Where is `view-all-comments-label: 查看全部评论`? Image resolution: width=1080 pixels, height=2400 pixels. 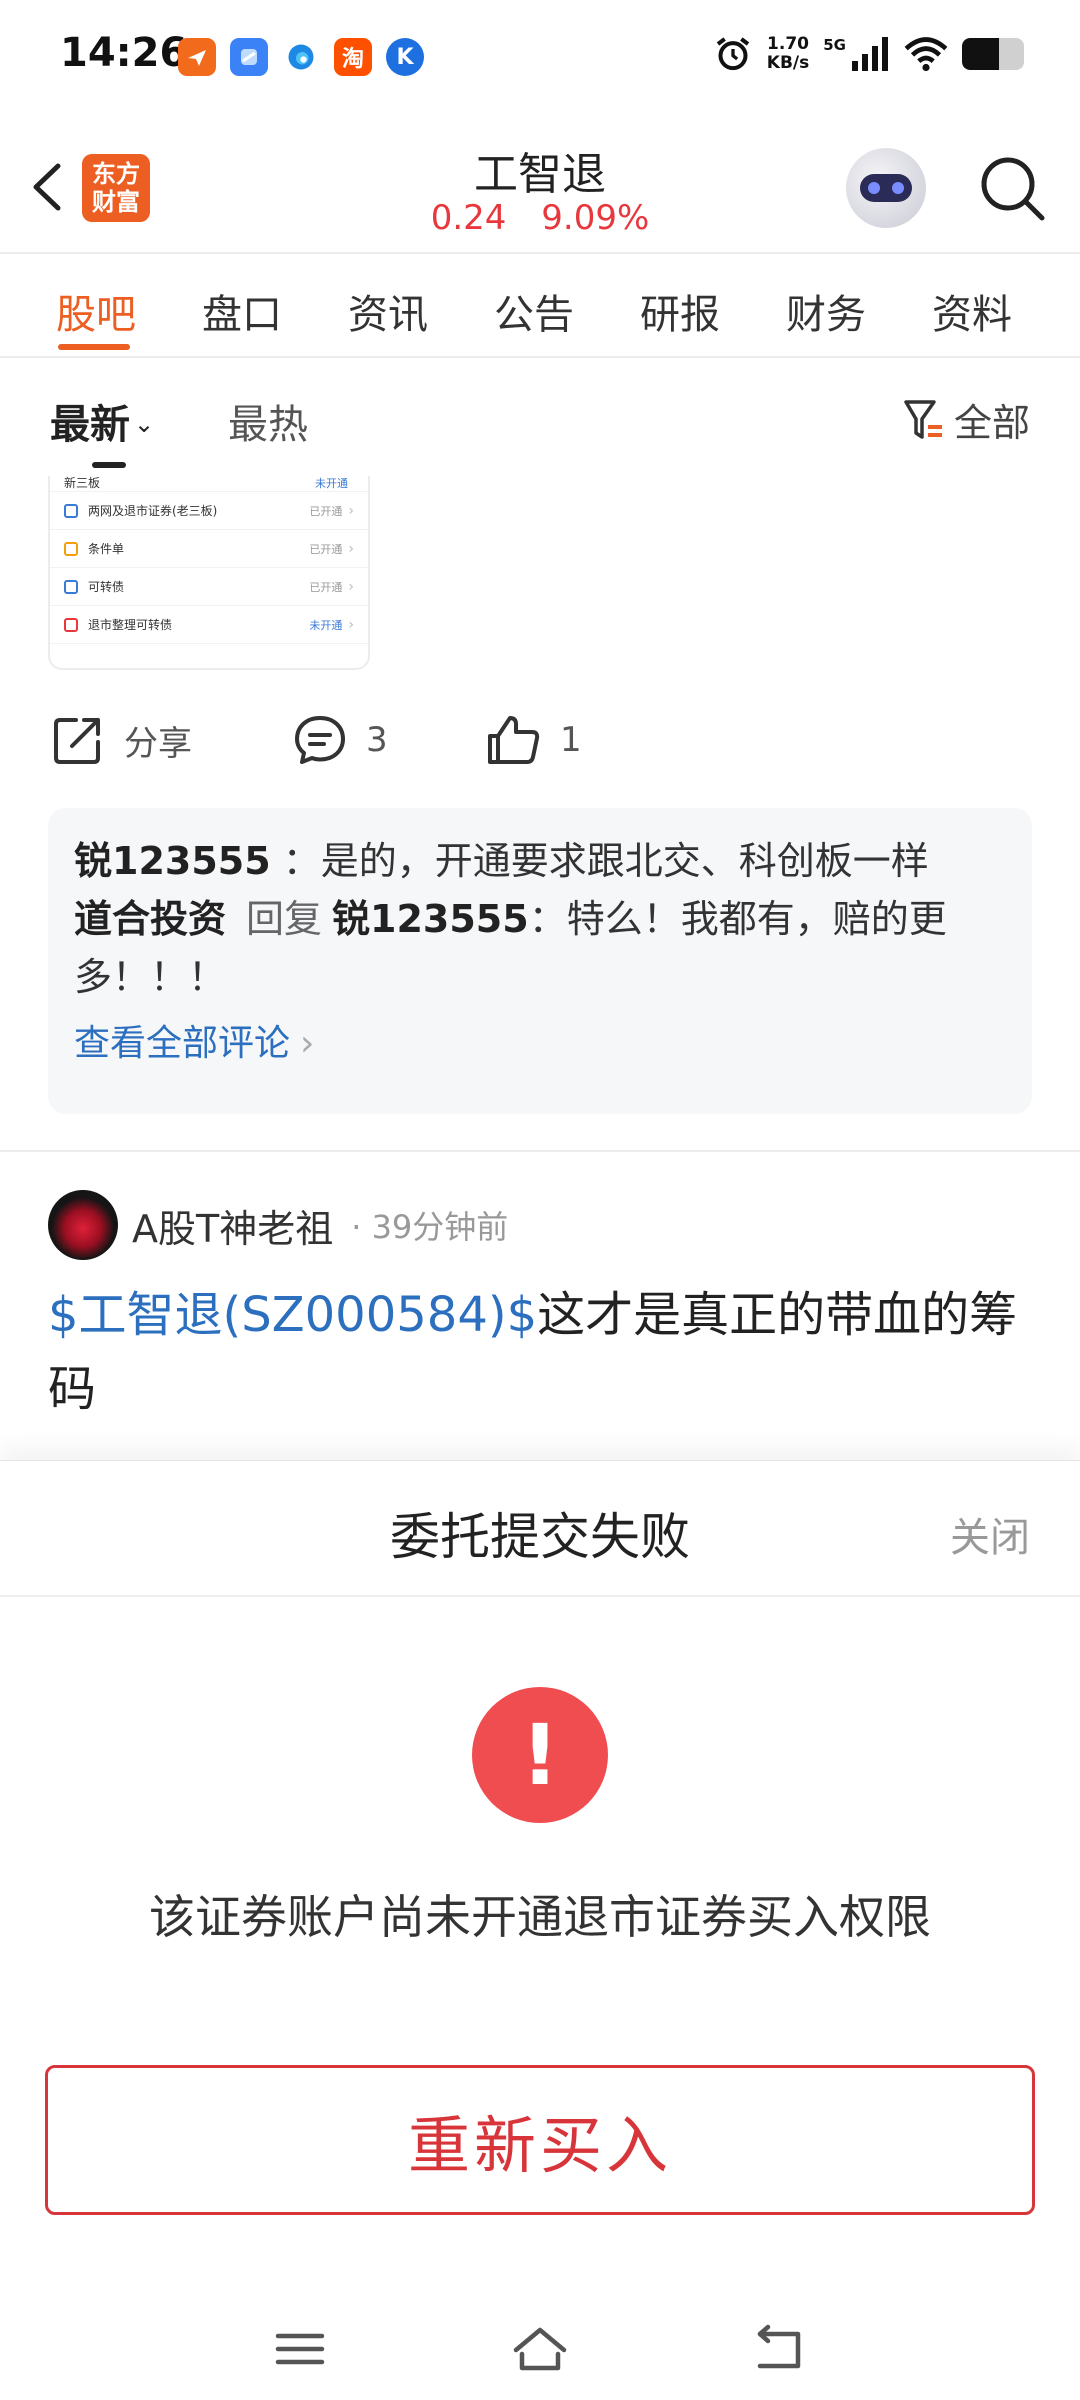 view-all-comments-label: 查看全部评论 is located at coordinates (182, 1043).